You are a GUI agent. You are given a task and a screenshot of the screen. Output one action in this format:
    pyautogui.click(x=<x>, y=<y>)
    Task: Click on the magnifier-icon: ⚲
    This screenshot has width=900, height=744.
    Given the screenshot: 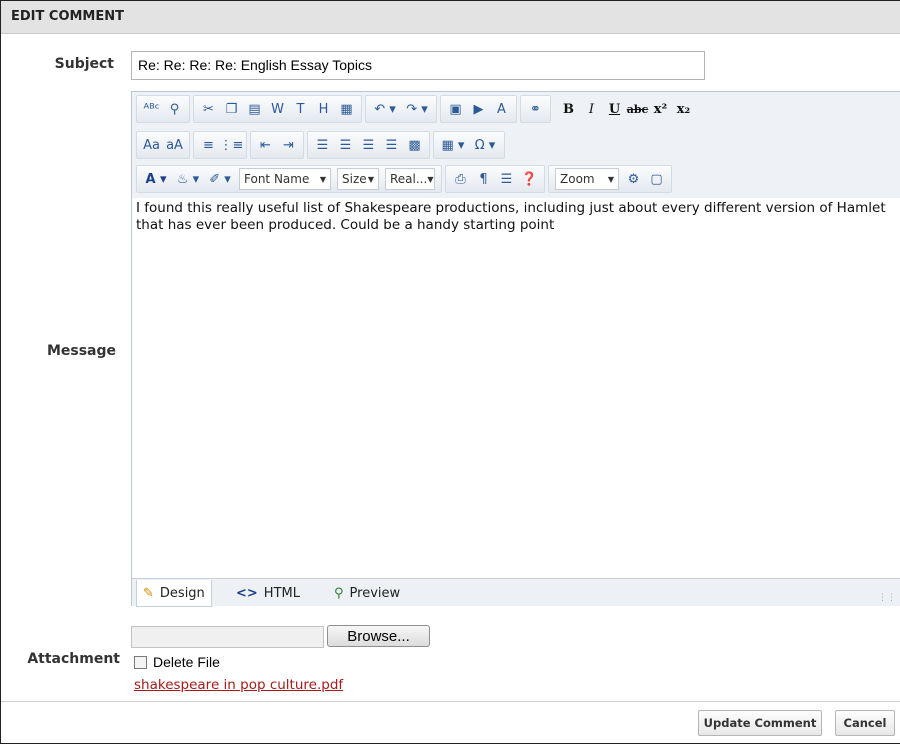 What is the action you would take?
    pyautogui.click(x=339, y=593)
    